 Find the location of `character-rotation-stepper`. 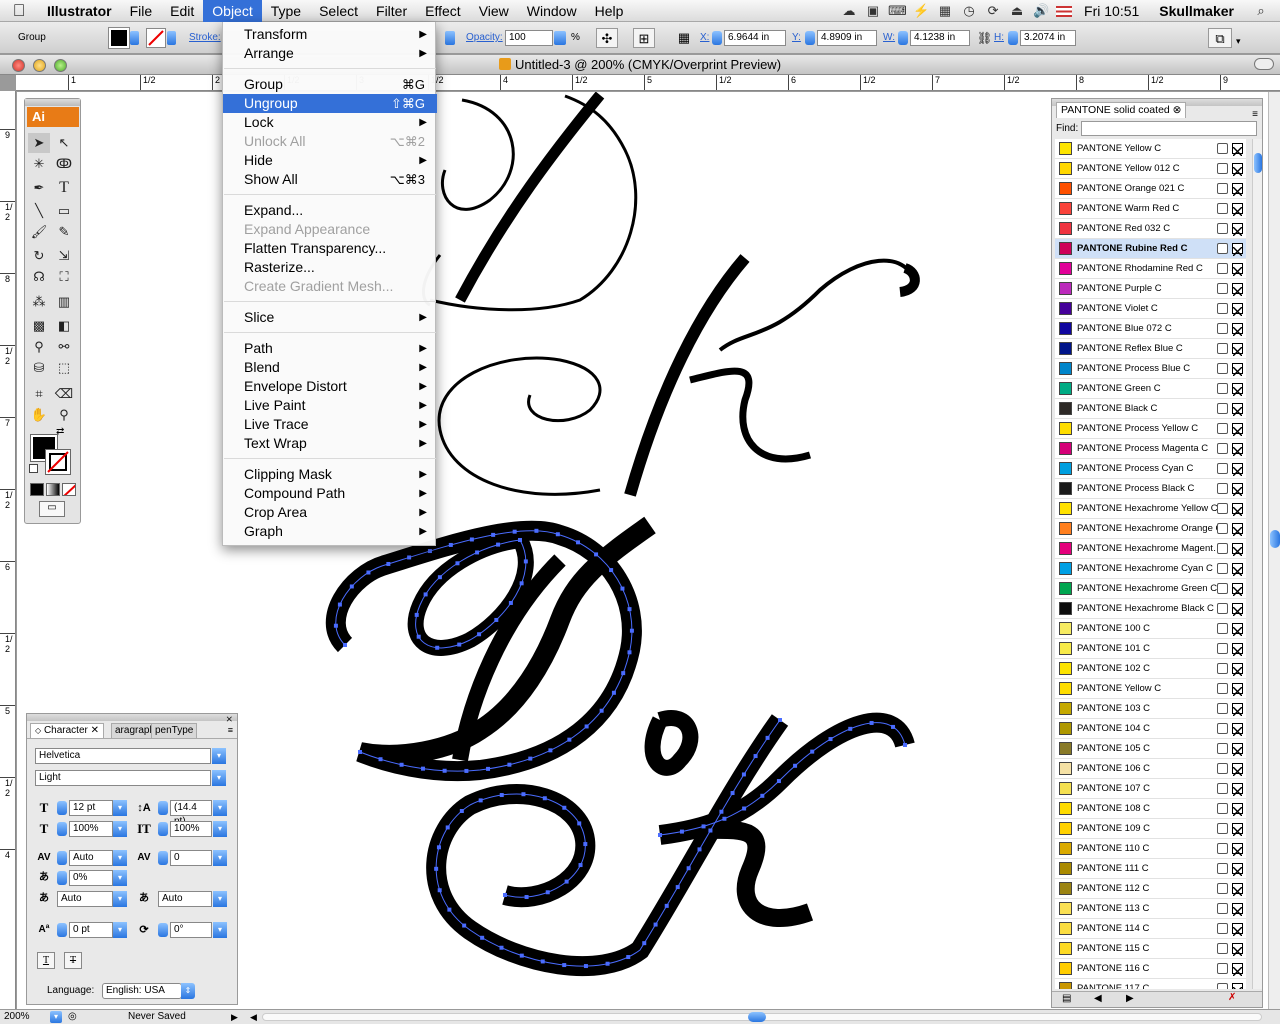

character-rotation-stepper is located at coordinates (163, 930).